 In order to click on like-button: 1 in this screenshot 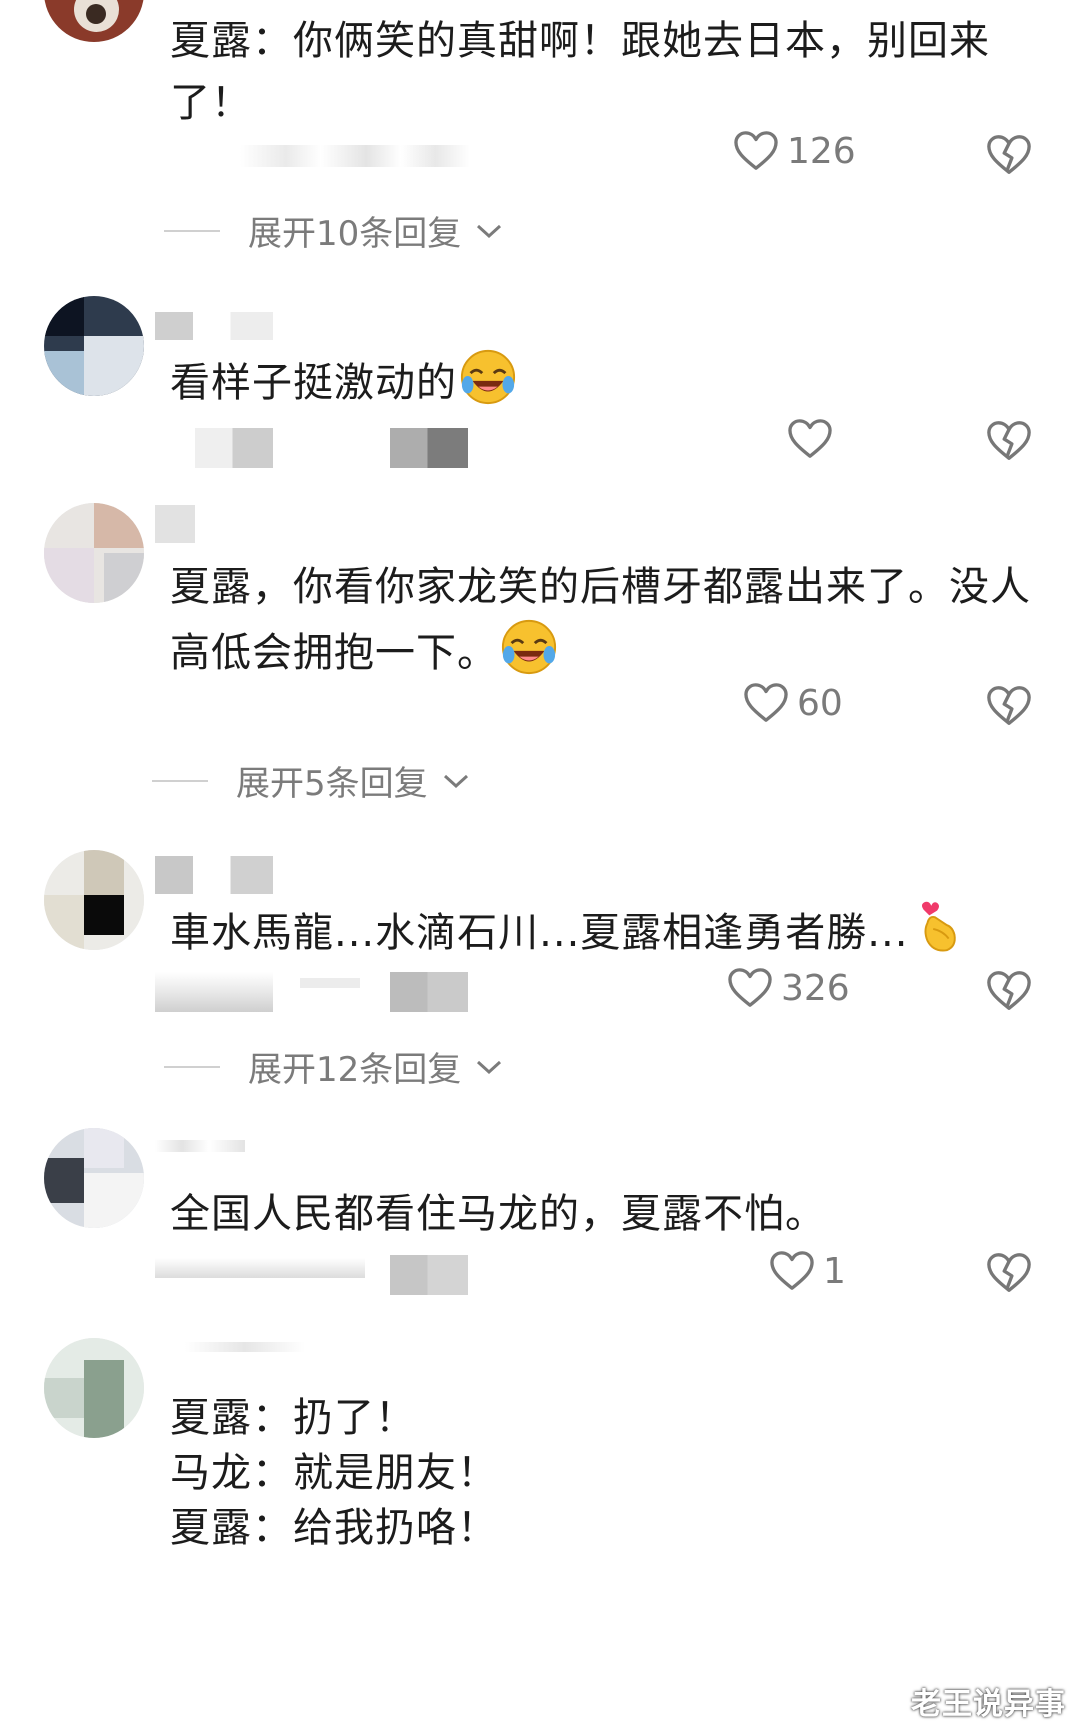, I will do `click(807, 1271)`.